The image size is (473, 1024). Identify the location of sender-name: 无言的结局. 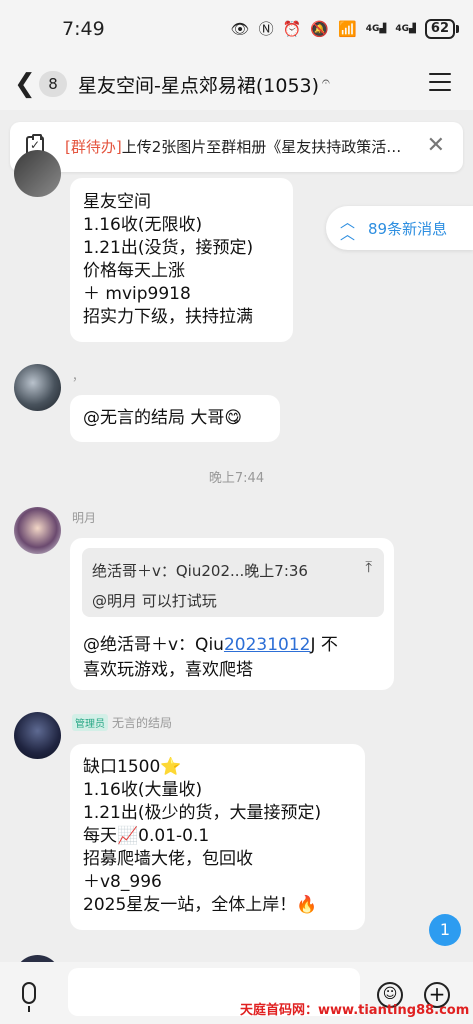
(142, 723).